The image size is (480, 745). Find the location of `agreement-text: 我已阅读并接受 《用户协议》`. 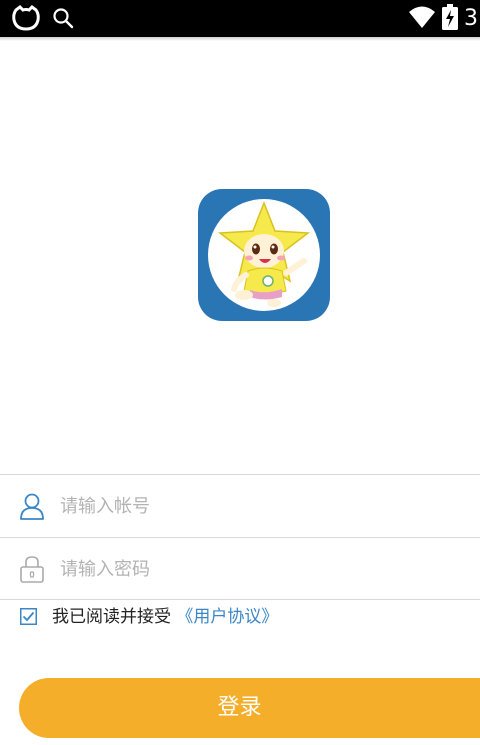

agreement-text: 我已阅读并接受 《用户协议》 is located at coordinates (165, 617).